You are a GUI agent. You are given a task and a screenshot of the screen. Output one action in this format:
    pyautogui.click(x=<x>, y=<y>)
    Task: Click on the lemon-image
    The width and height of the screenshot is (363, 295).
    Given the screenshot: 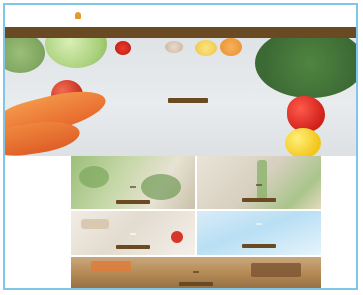 What is the action you would take?
    pyautogui.click(x=206, y=48)
    